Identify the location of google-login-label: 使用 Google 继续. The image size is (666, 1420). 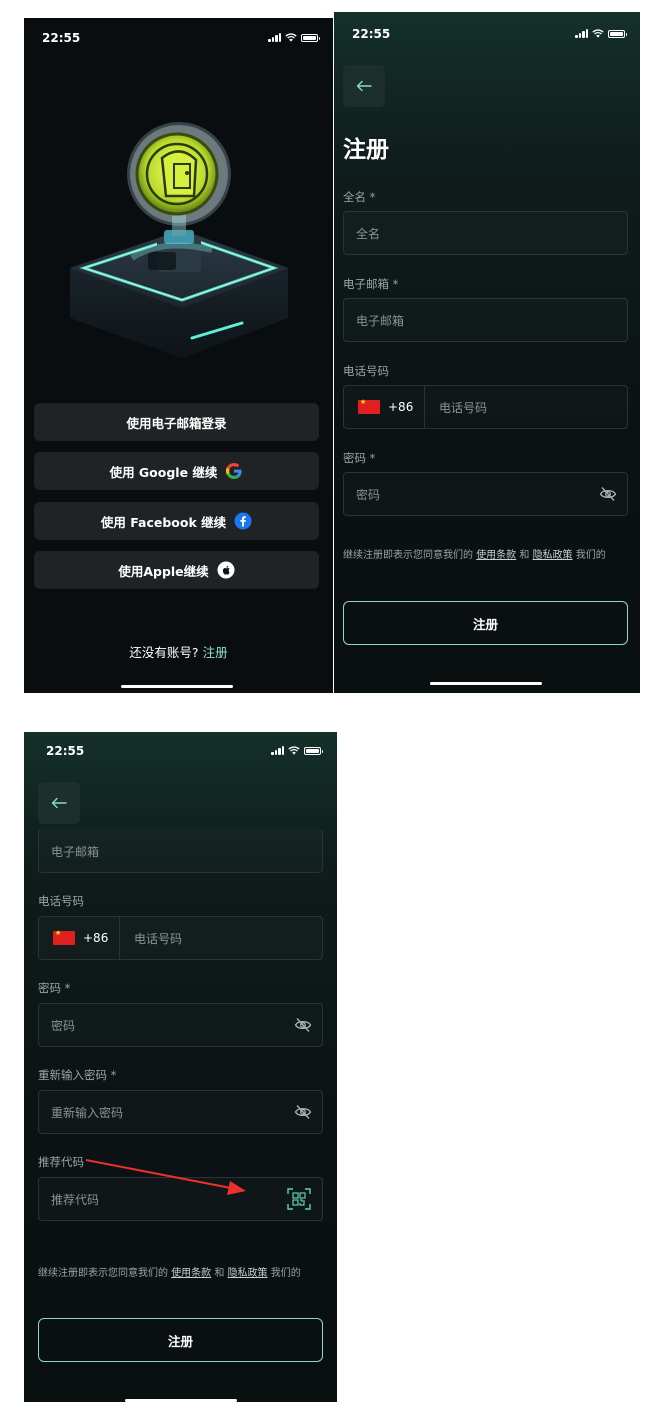
(163, 472).